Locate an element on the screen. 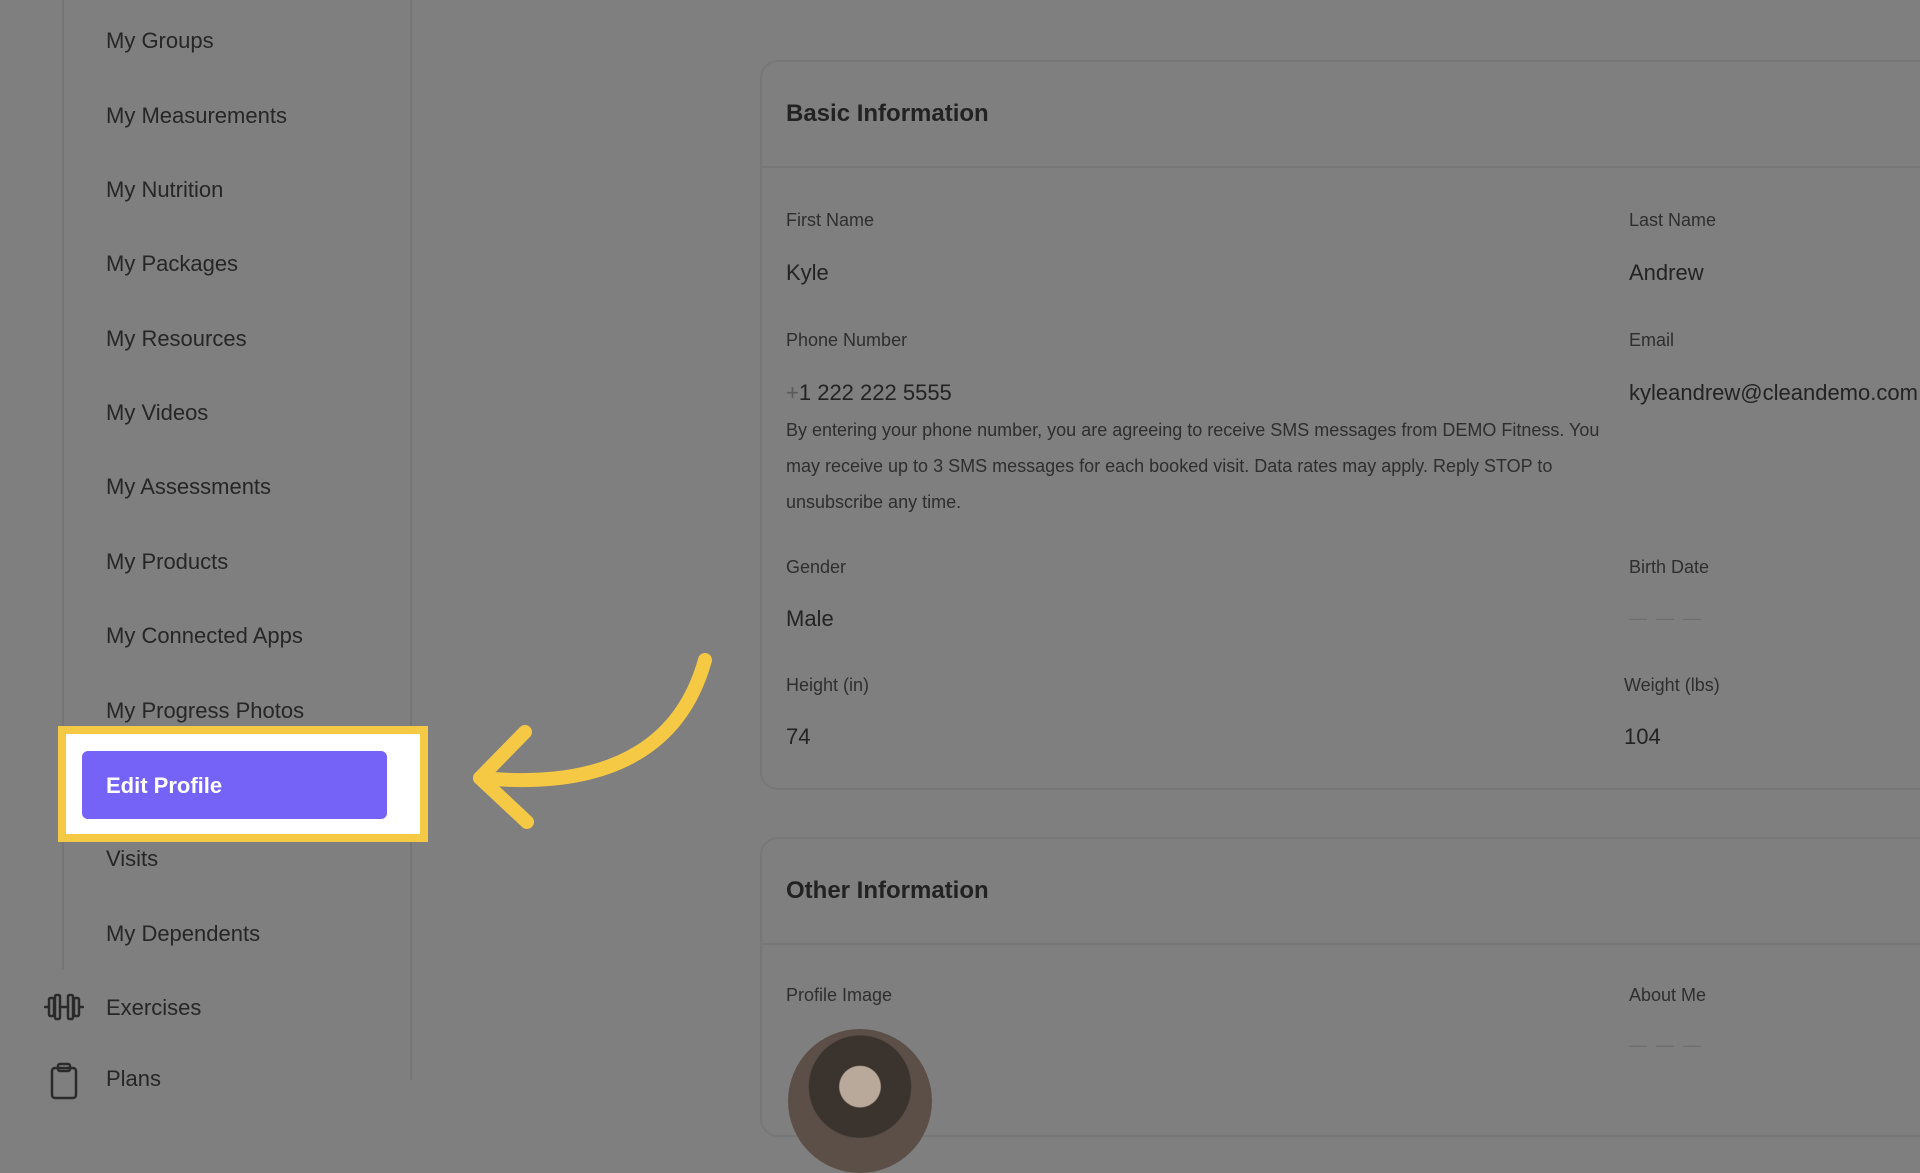 Image resolution: width=1920 pixels, height=1173 pixels. last-name-label: Last Name is located at coordinates (1673, 220).